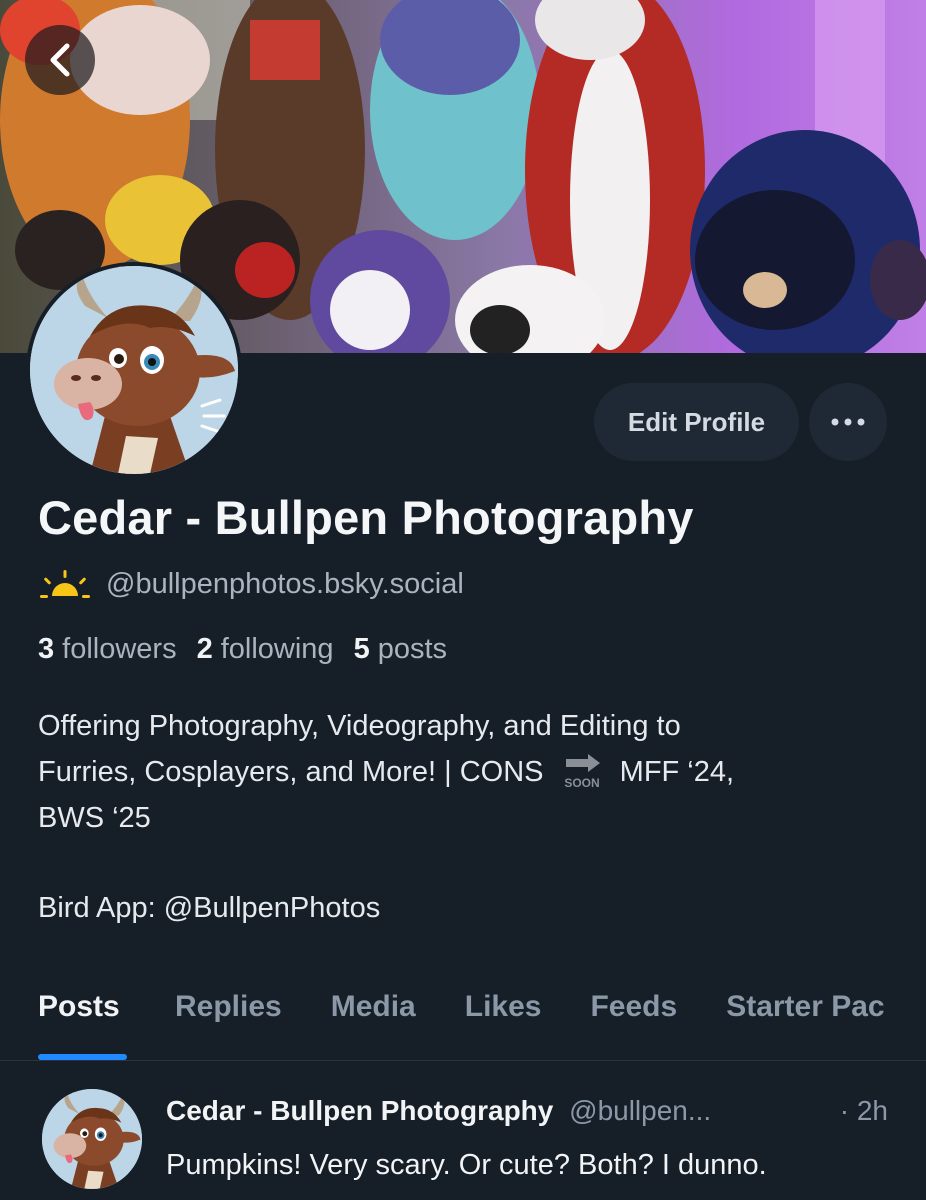 The width and height of the screenshot is (926, 1200). I want to click on bio-spacer, so click(468, 863).